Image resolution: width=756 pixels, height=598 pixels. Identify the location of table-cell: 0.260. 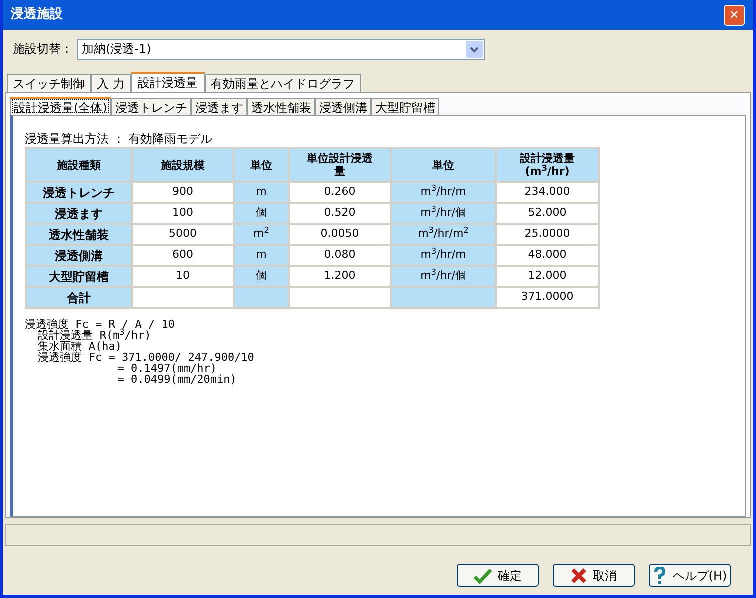
(340, 192).